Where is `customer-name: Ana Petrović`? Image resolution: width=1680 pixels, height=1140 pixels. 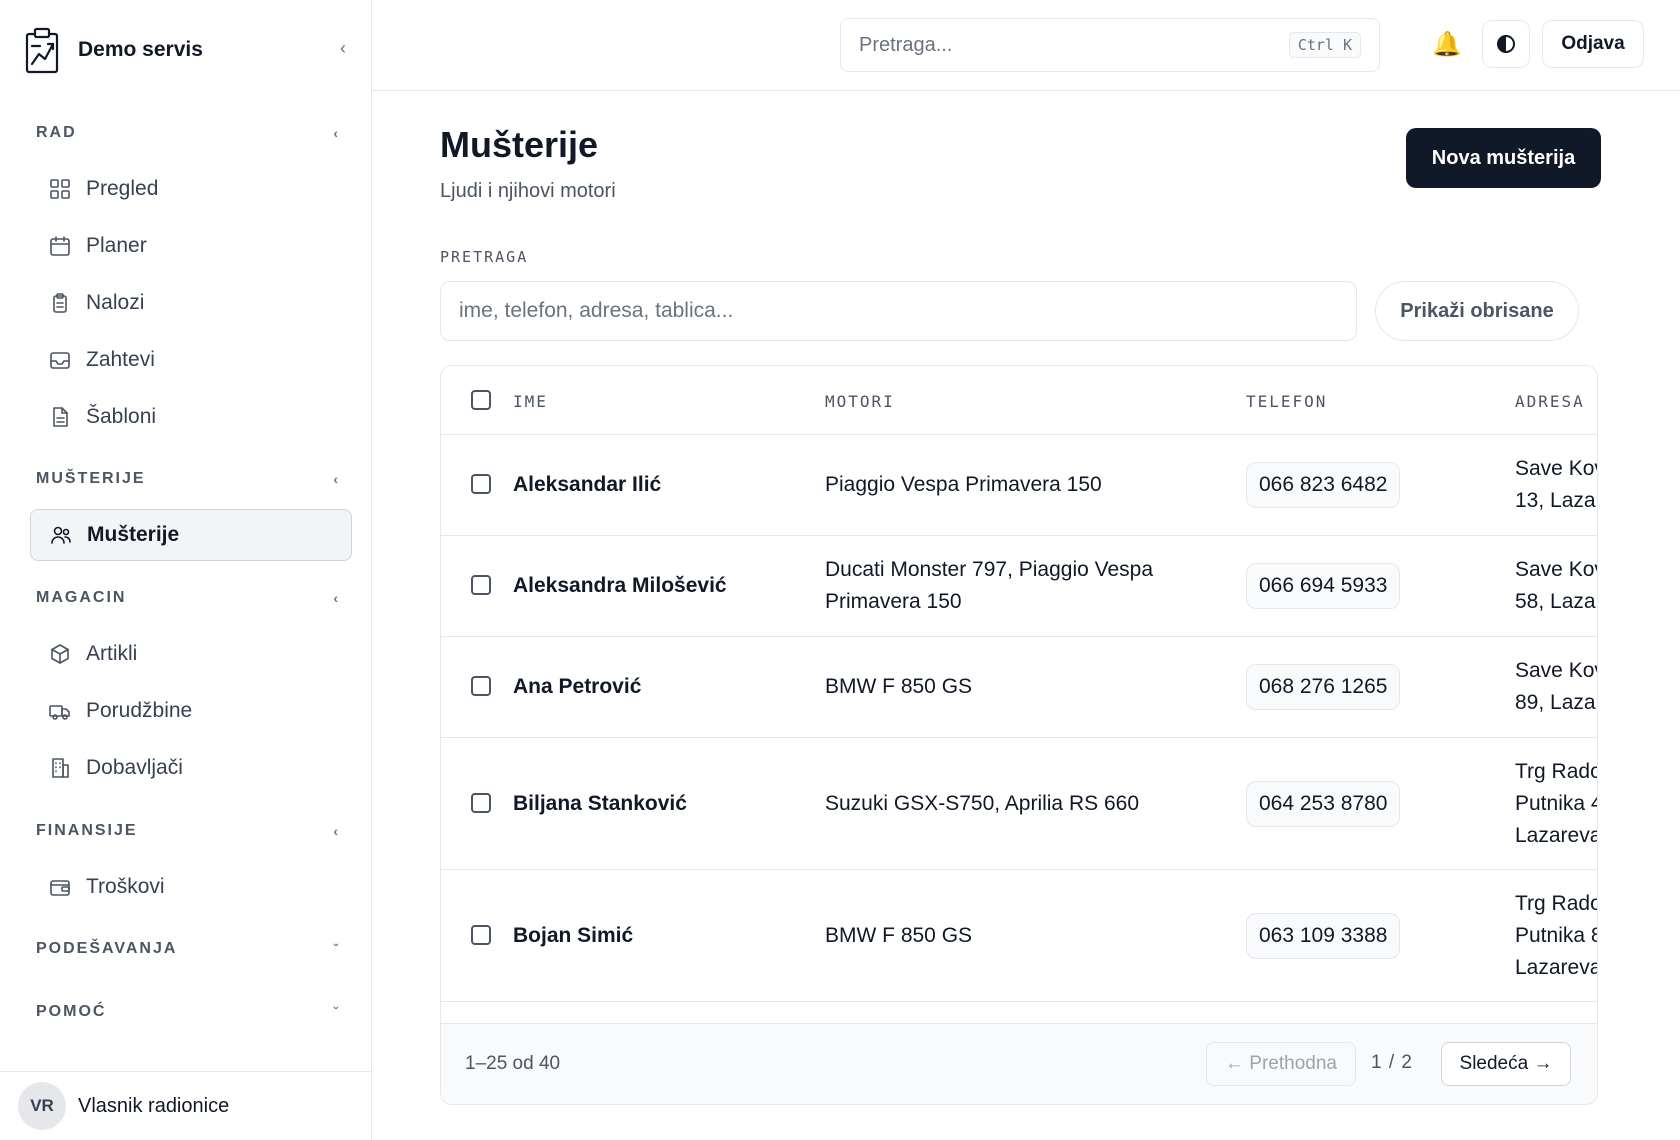
customer-name: Ana Petrović is located at coordinates (577, 687).